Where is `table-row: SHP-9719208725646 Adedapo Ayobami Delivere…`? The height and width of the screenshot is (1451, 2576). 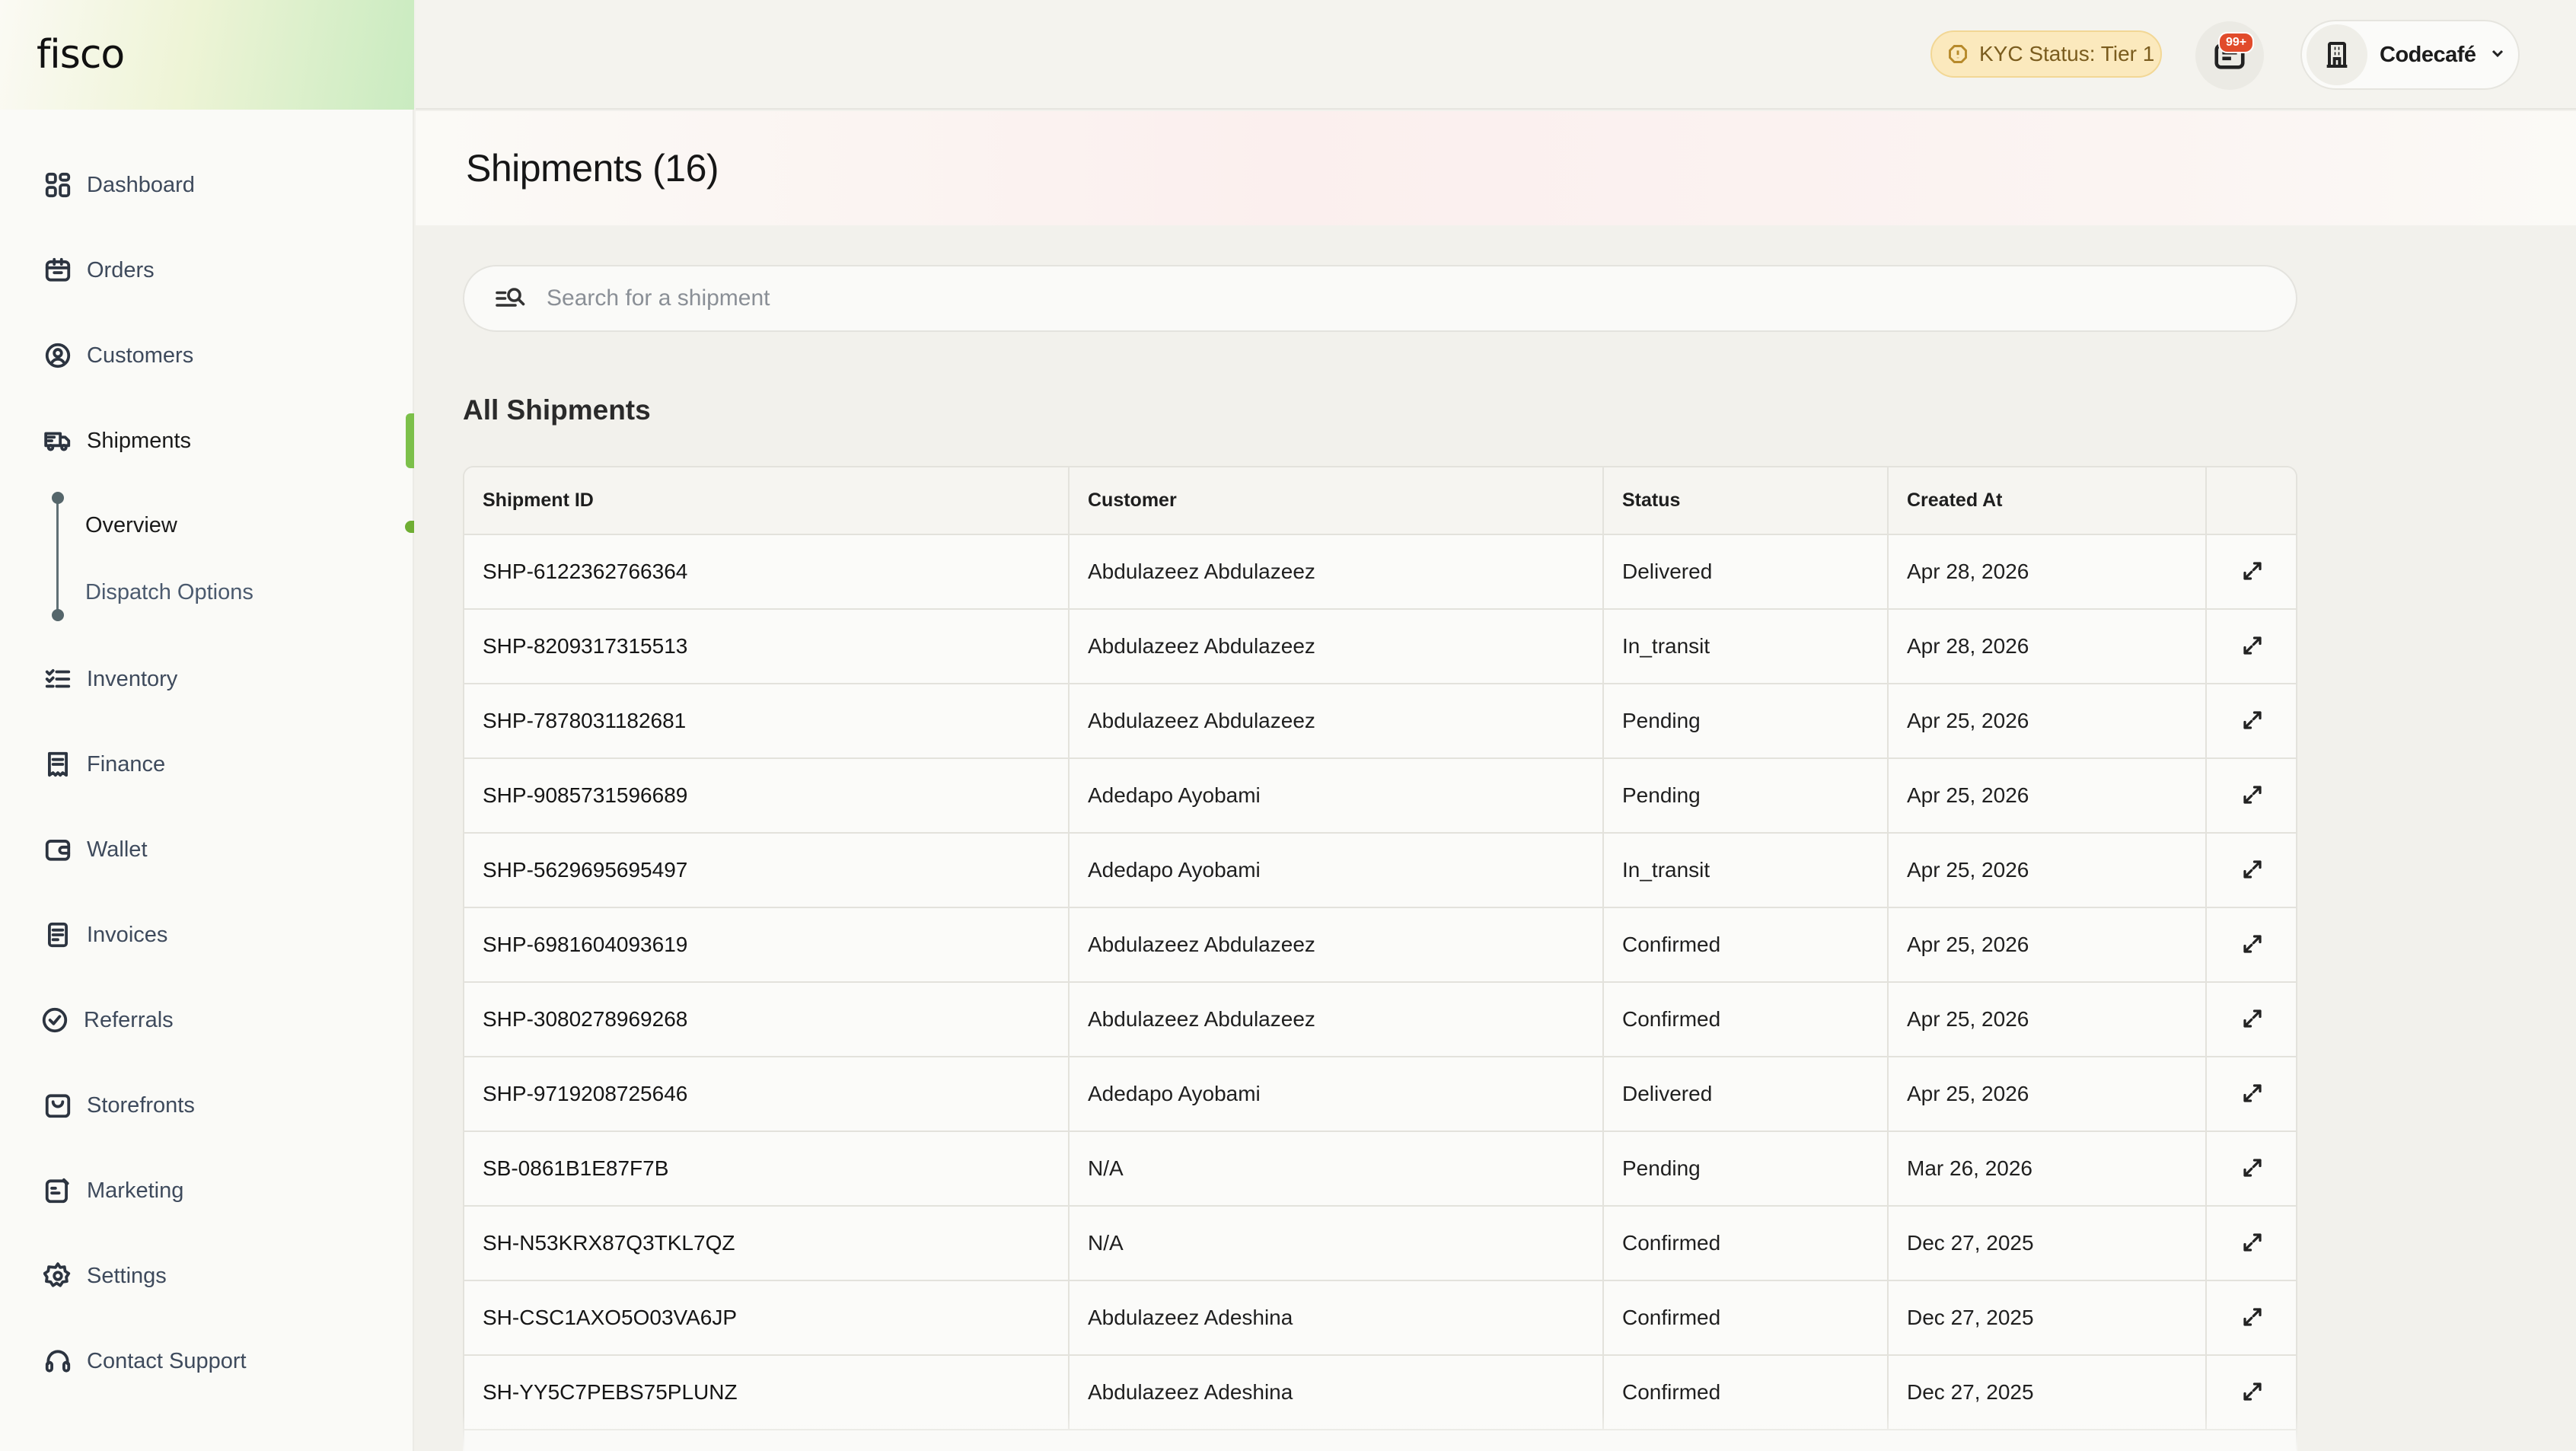 table-row: SHP-9719208725646 Adedapo Ayobami Delivere… is located at coordinates (1380, 1094).